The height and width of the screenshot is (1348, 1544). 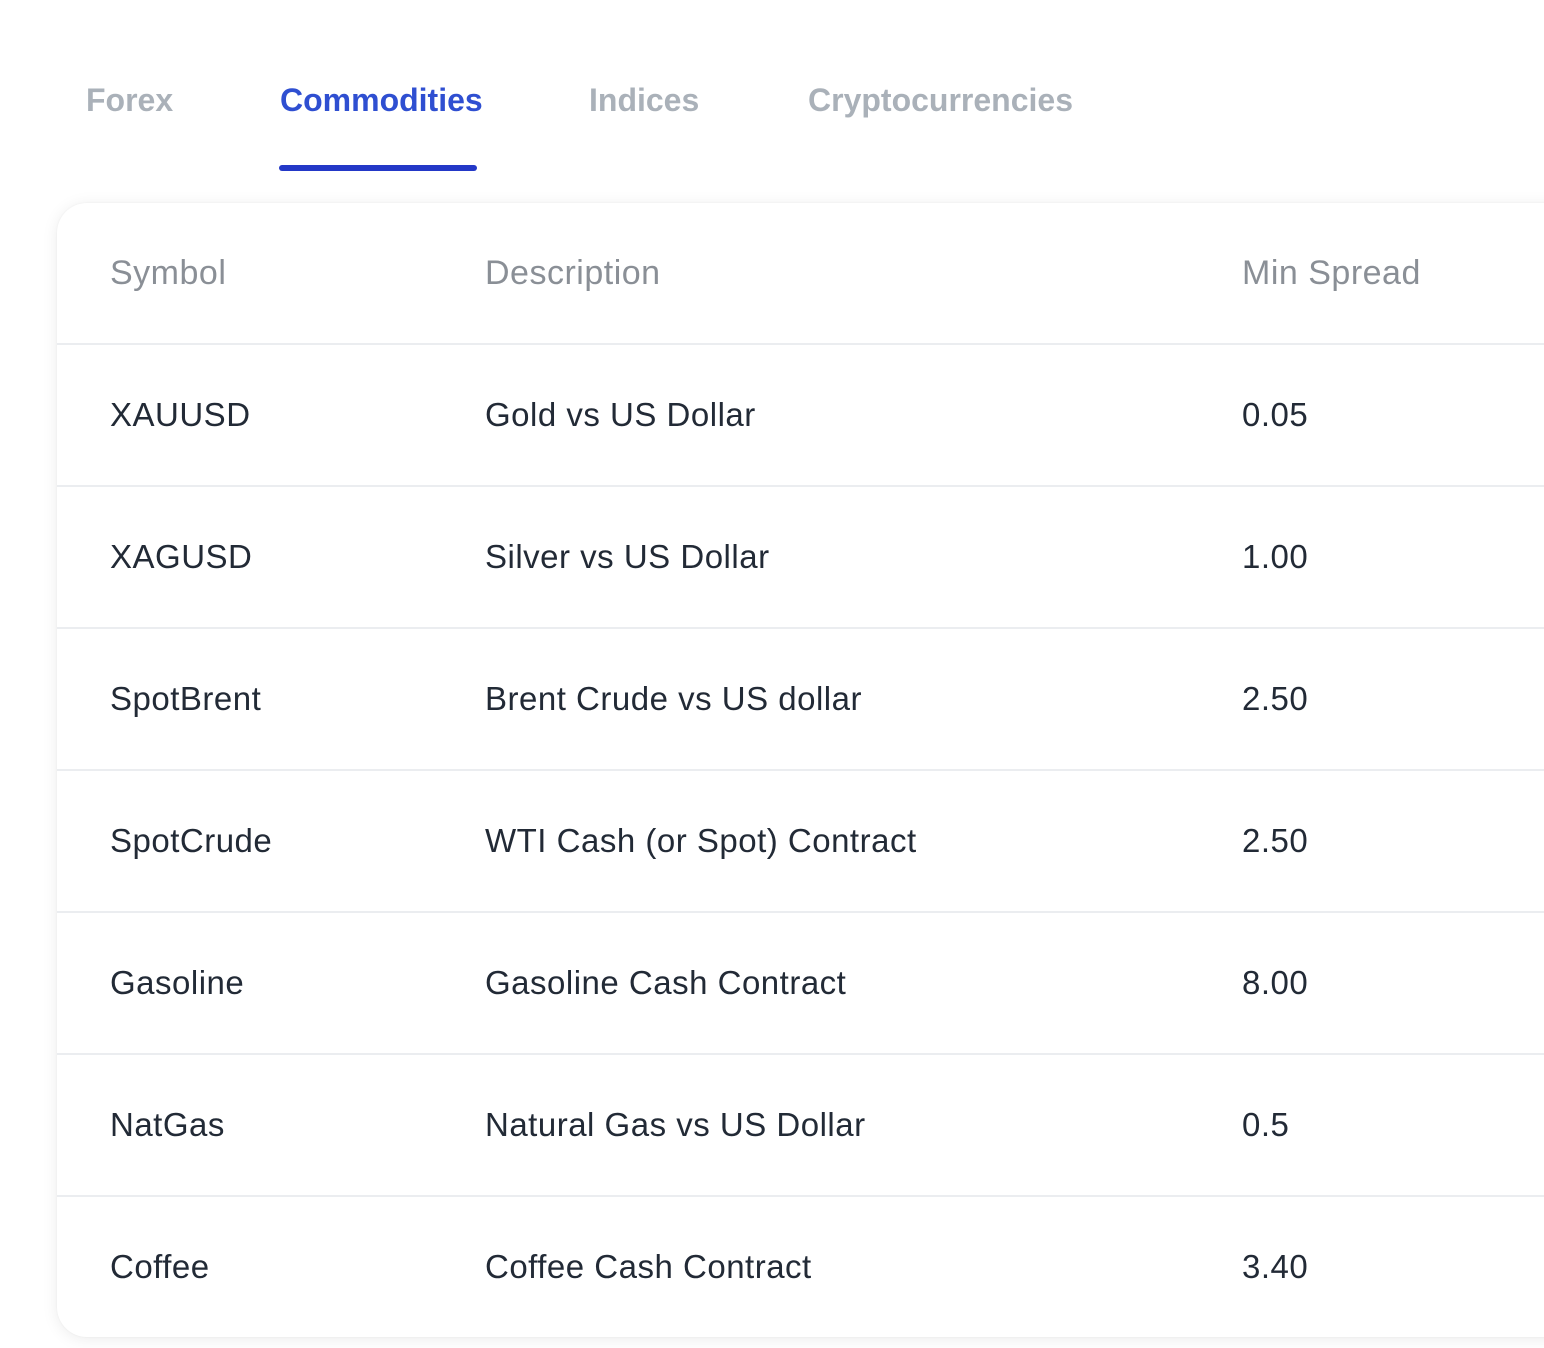 What do you see at coordinates (160, 1266) in the screenshot?
I see `symbol-cell: Coffee` at bounding box center [160, 1266].